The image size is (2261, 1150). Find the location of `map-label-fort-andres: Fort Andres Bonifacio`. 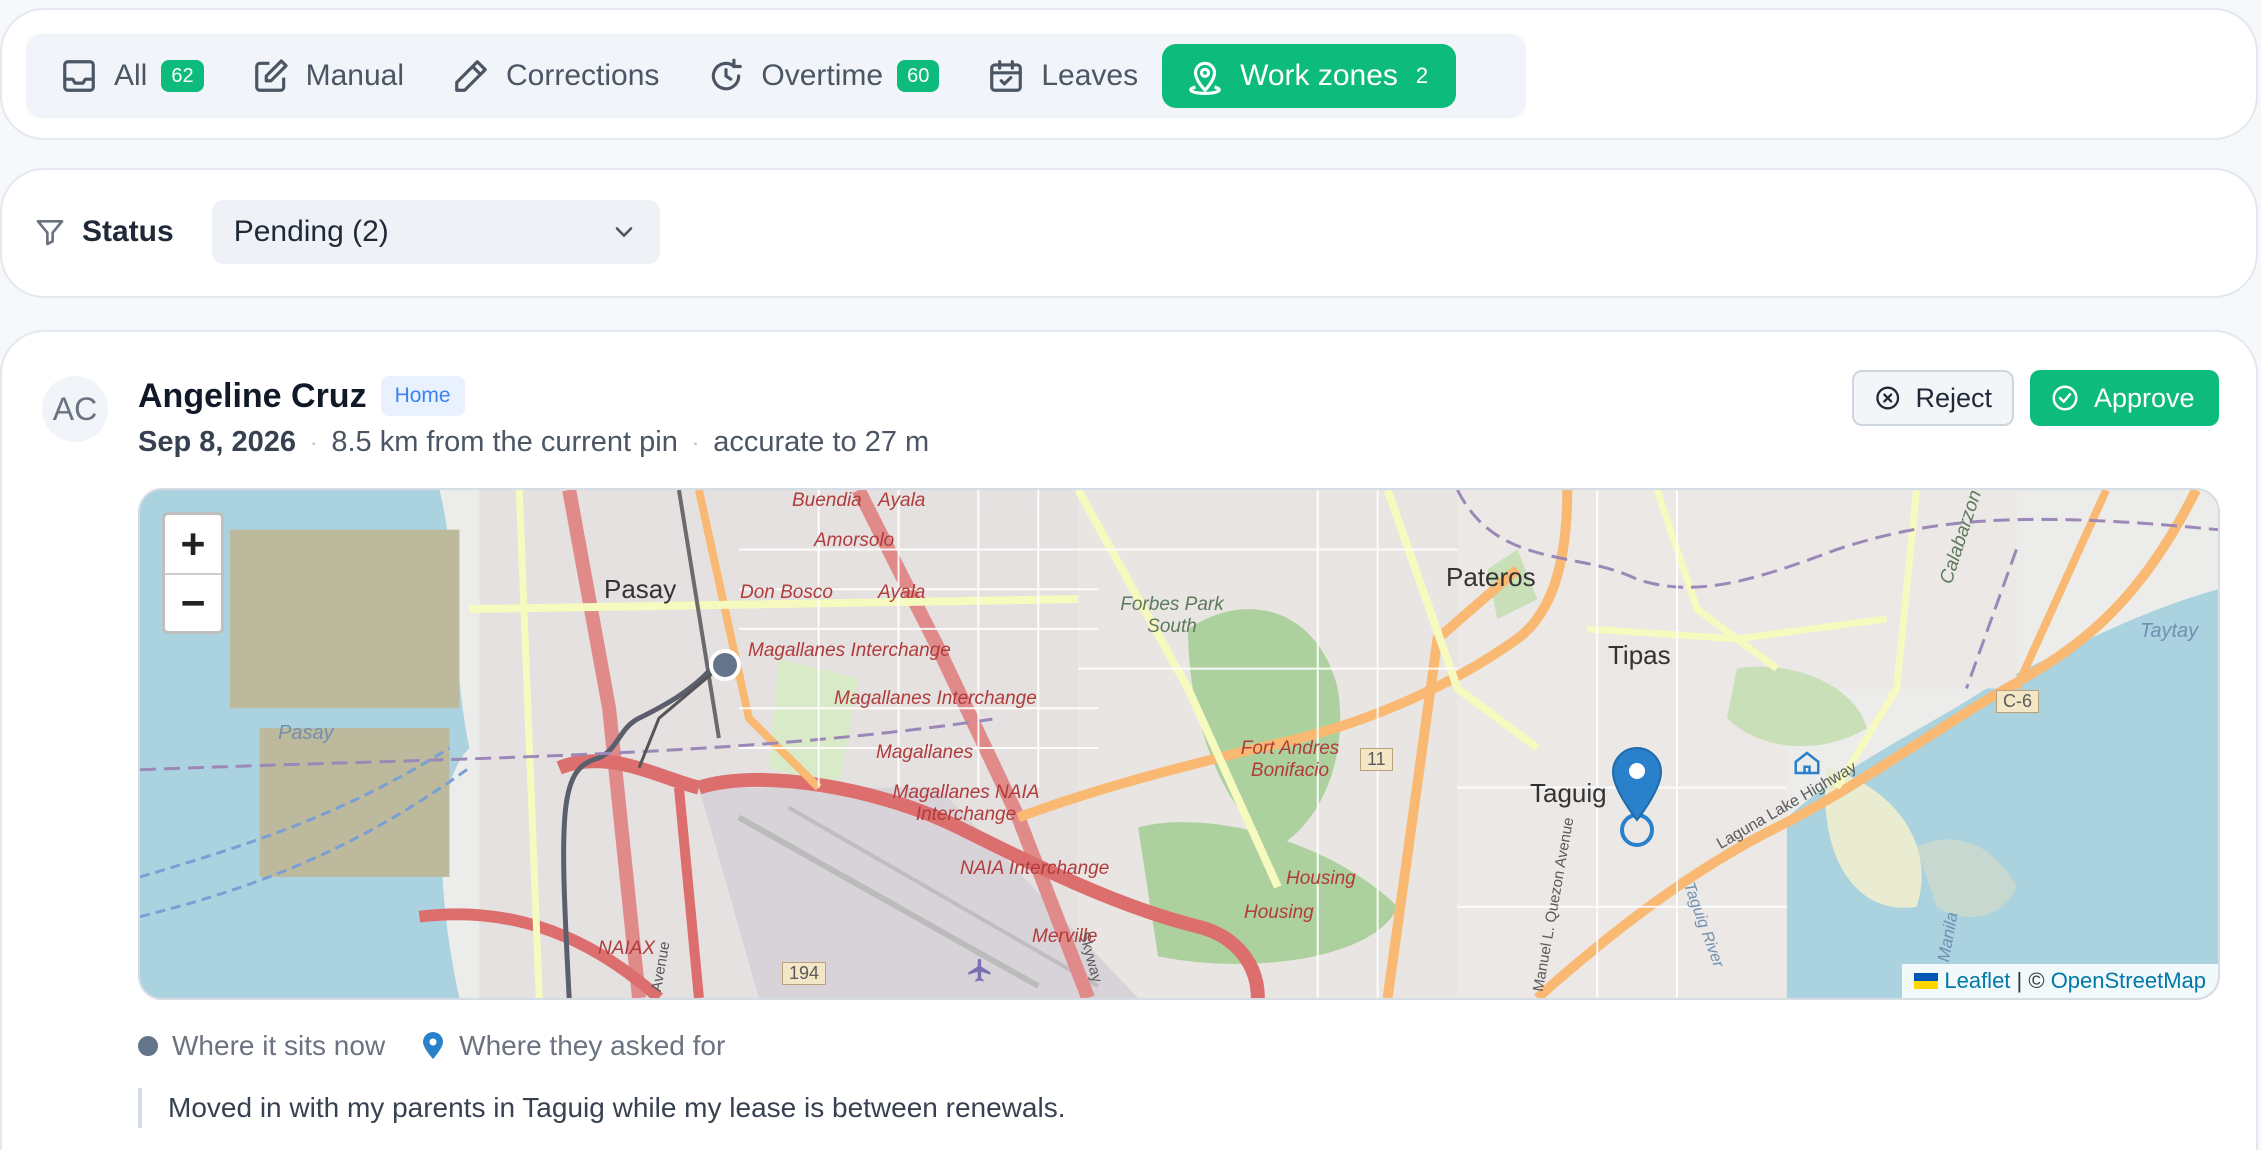

map-label-fort-andres: Fort Andres Bonifacio is located at coordinates (1290, 759).